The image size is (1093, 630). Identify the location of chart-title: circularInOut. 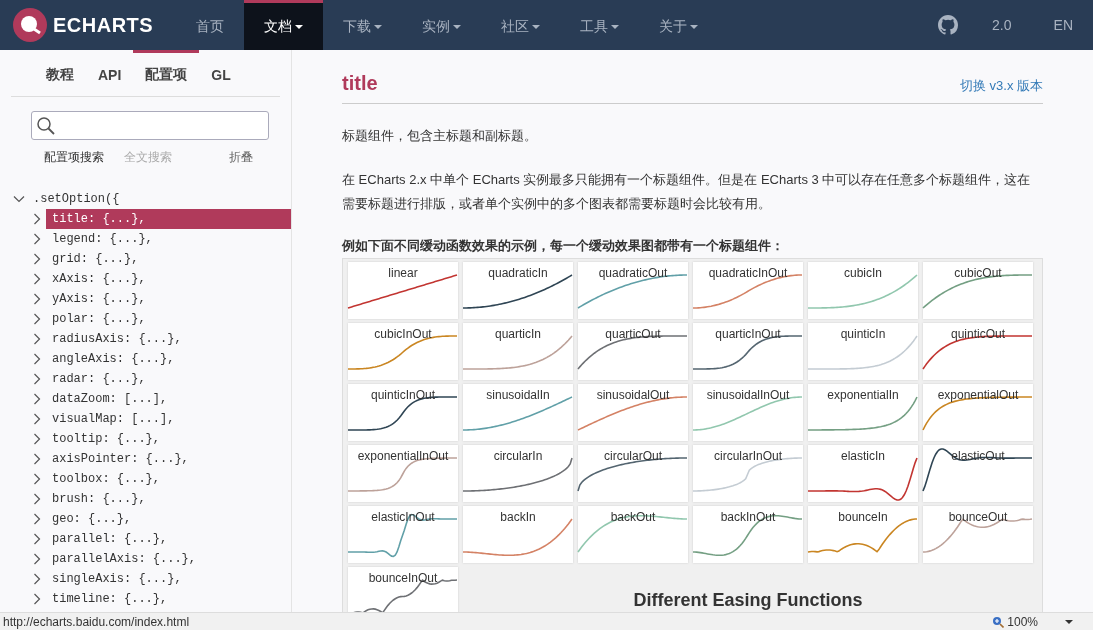
(748, 456).